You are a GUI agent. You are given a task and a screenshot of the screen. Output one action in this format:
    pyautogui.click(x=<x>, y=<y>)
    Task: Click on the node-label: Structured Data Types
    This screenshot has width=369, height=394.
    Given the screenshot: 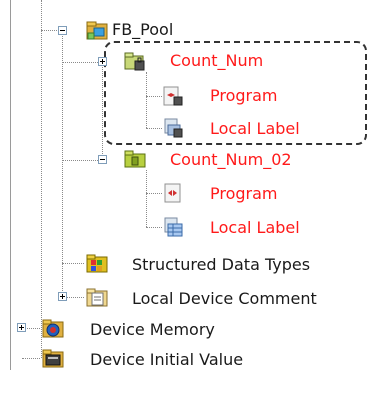 What is the action you would take?
    pyautogui.click(x=221, y=264)
    